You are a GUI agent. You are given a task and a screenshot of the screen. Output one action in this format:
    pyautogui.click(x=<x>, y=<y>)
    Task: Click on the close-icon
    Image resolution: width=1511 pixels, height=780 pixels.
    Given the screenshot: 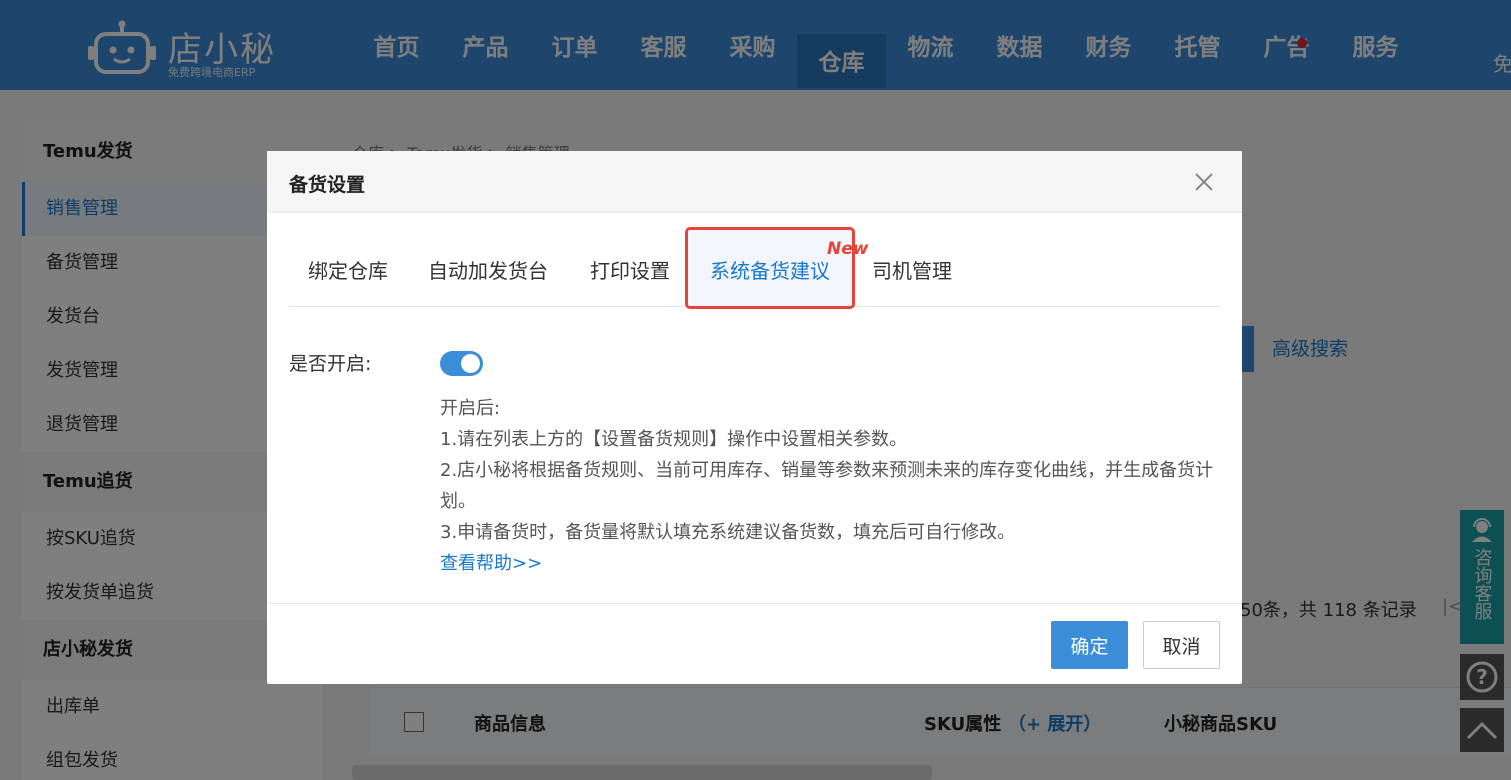 What is the action you would take?
    pyautogui.click(x=1204, y=182)
    